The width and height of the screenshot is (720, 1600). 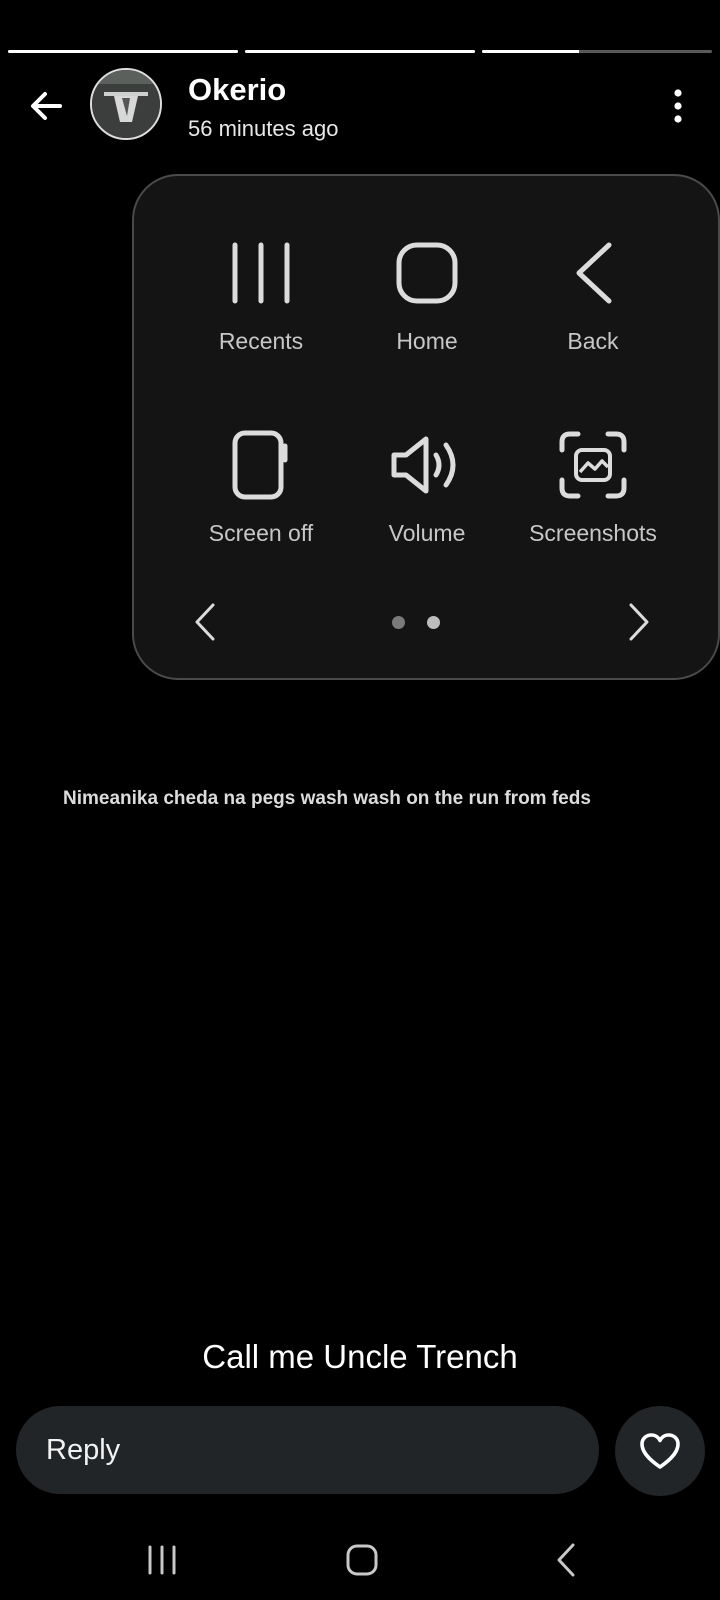 What do you see at coordinates (593, 533) in the screenshot?
I see `assistant-item-label: Screenshots` at bounding box center [593, 533].